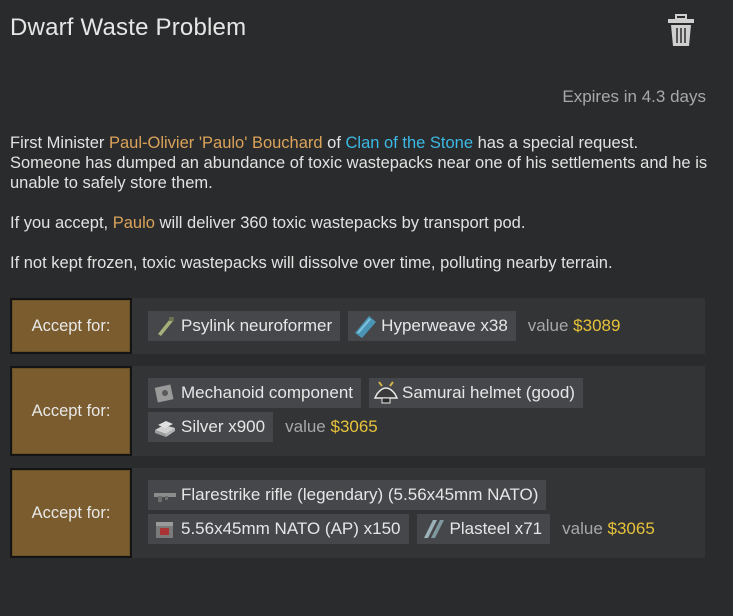 The image size is (733, 616). What do you see at coordinates (597, 325) in the screenshot?
I see `value-amount: $3089` at bounding box center [597, 325].